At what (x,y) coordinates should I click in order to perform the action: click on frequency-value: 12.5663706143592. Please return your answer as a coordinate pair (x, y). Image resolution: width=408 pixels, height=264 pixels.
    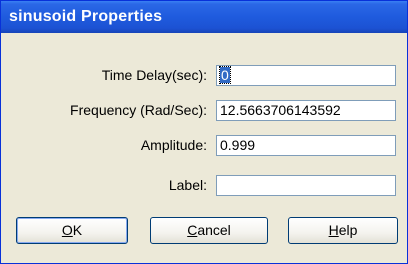
    Looking at the image, I should click on (280, 110).